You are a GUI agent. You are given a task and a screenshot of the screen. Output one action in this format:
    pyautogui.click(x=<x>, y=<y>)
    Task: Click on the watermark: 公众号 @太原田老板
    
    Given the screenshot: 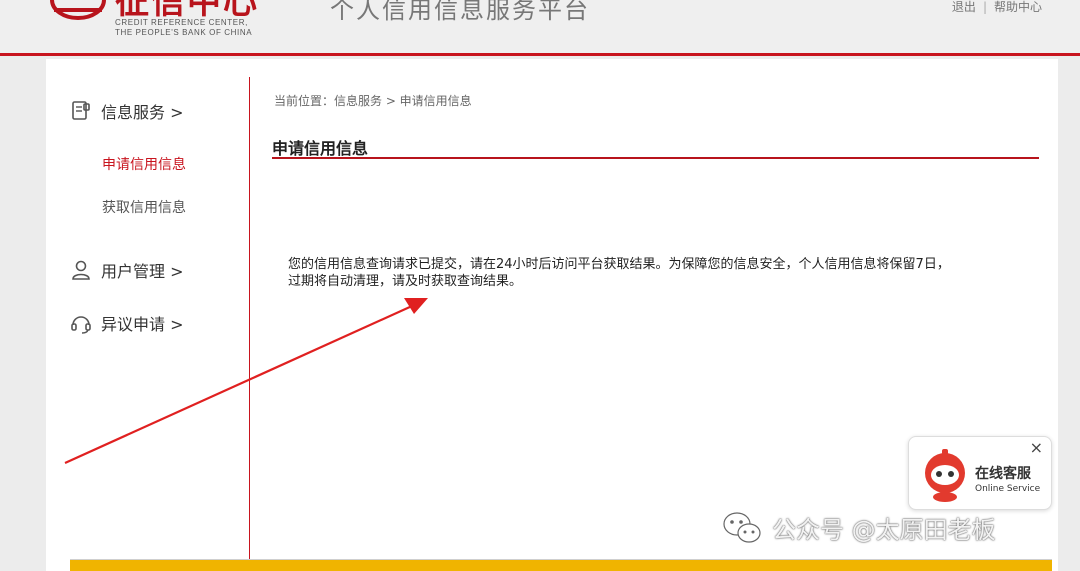 What is the action you would take?
    pyautogui.click(x=859, y=527)
    